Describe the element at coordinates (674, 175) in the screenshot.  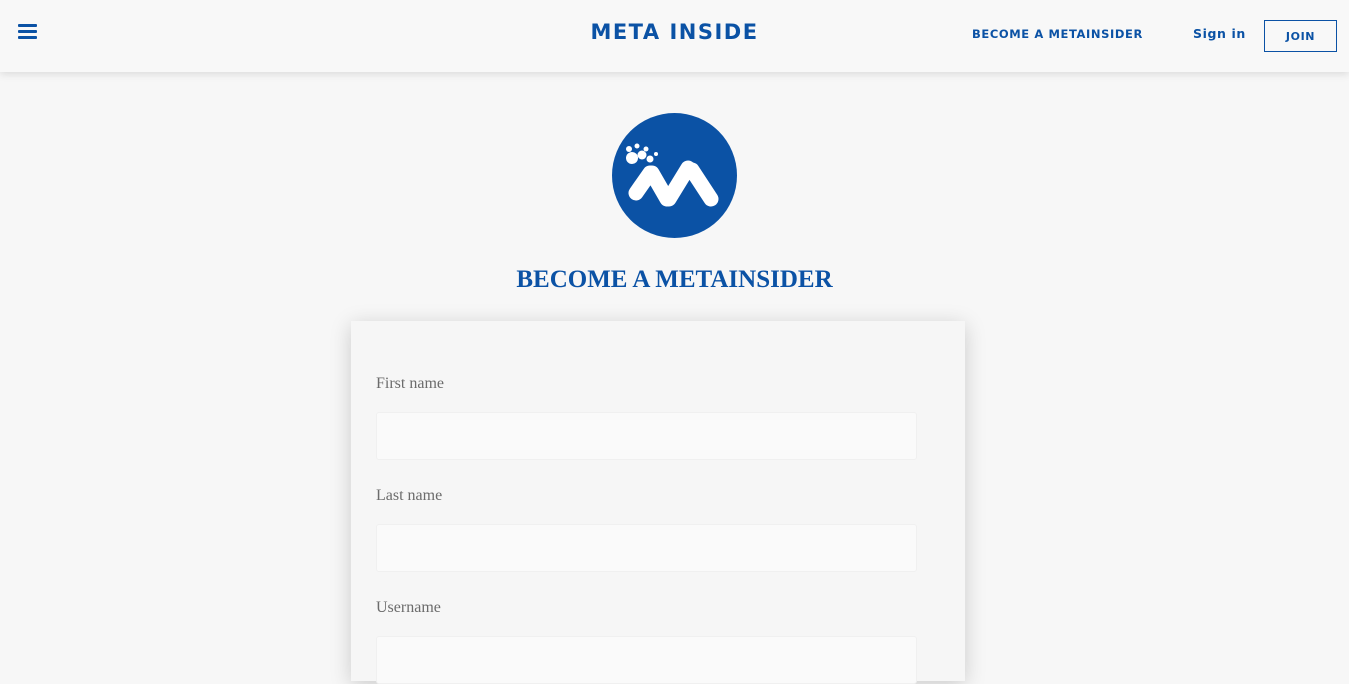
I see `meta-inside-logo-icon` at that location.